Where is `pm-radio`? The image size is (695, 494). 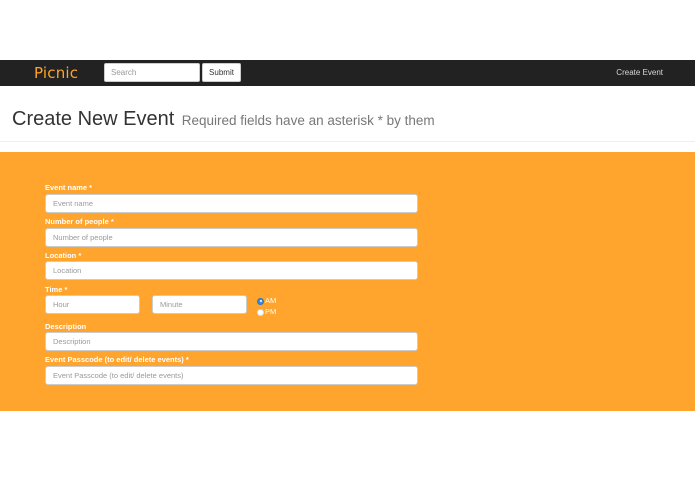 pm-radio is located at coordinates (260, 312).